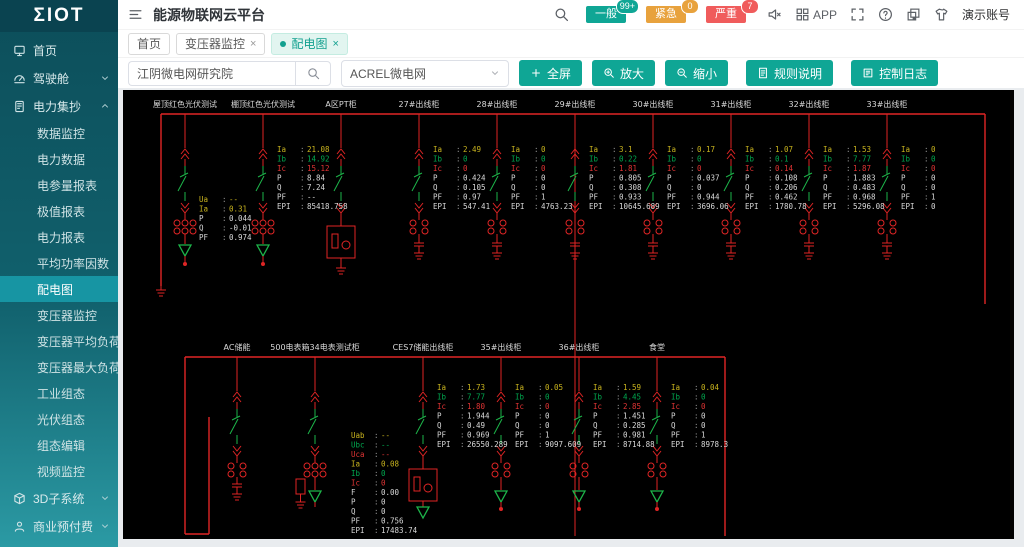  I want to click on svg-text: 0.108, so click(786, 178).